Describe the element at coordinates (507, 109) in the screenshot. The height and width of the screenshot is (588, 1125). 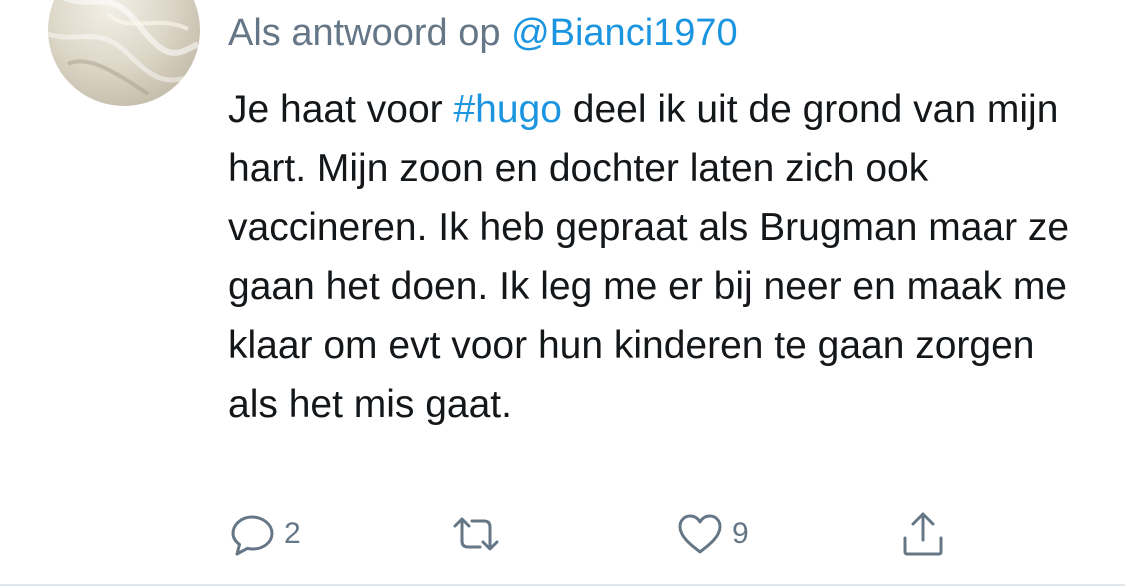
I see `hashtag-link: #hugo` at that location.